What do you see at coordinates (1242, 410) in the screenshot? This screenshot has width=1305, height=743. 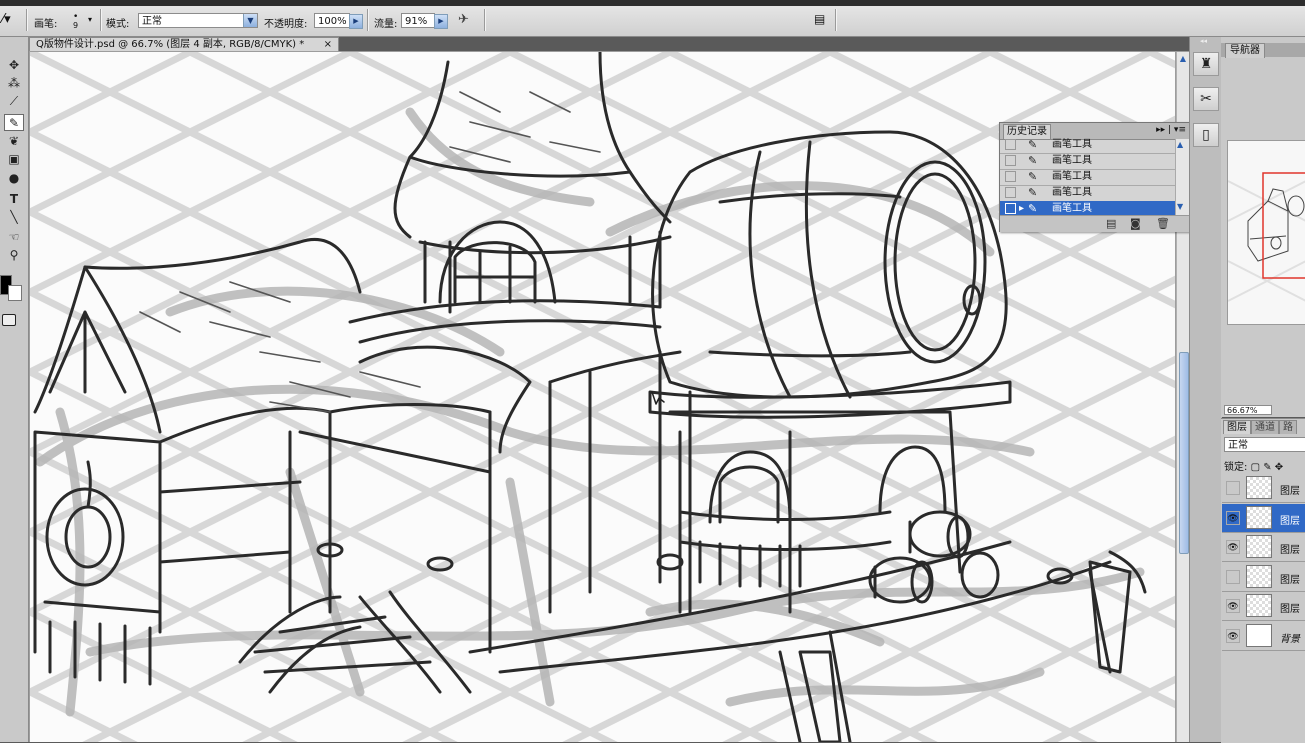 I see `navigator-zoom-value: 66.67%` at bounding box center [1242, 410].